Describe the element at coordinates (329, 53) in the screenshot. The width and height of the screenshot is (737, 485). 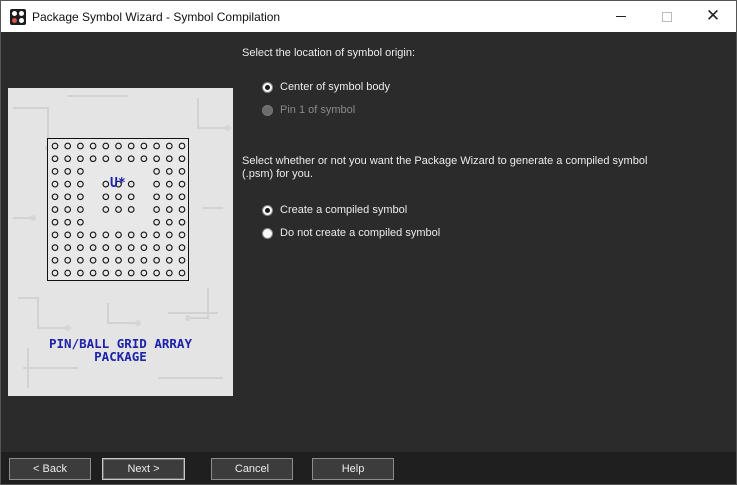
I see `origin-question-label: Select the location of symbol origin:` at that location.